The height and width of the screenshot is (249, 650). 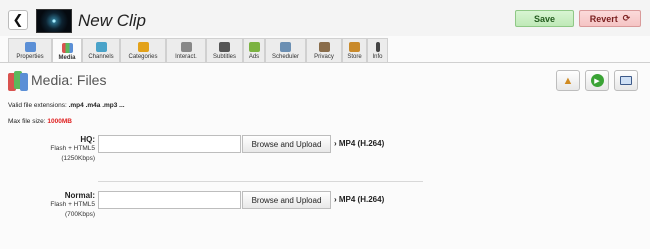 I want to click on tab-ads: Ads, so click(x=254, y=50).